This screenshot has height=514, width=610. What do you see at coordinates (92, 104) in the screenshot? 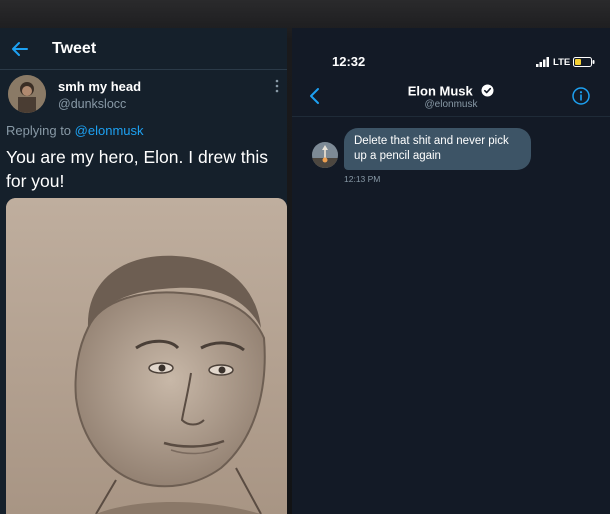
I see `author-handle: @dunkslocc` at bounding box center [92, 104].